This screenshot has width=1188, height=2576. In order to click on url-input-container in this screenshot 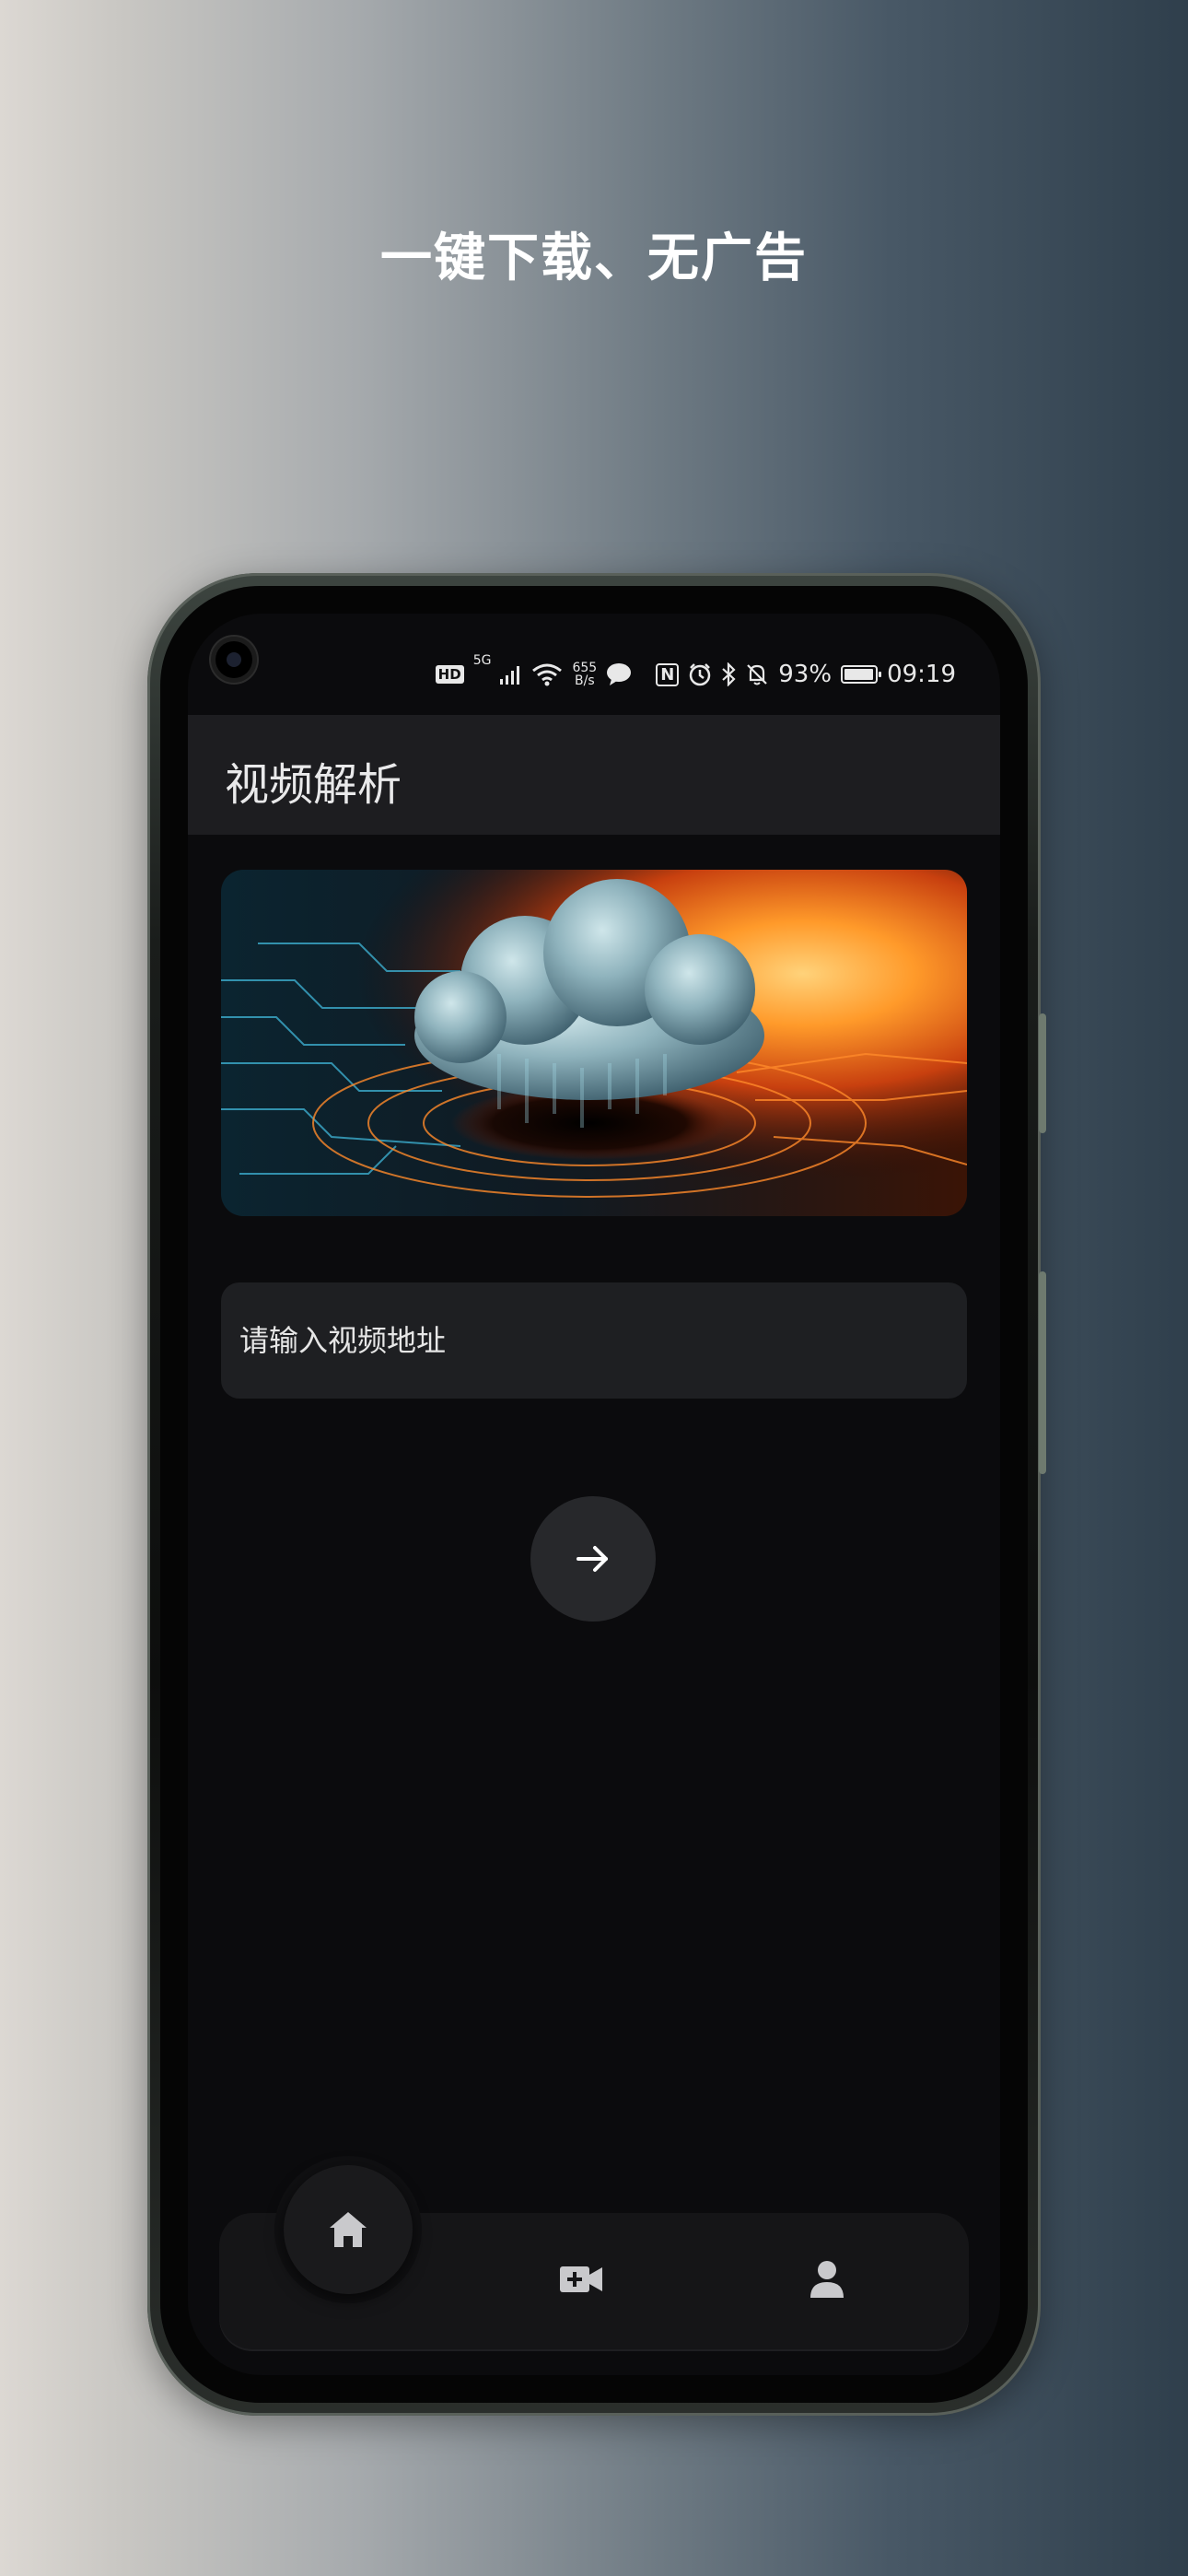, I will do `click(594, 1340)`.